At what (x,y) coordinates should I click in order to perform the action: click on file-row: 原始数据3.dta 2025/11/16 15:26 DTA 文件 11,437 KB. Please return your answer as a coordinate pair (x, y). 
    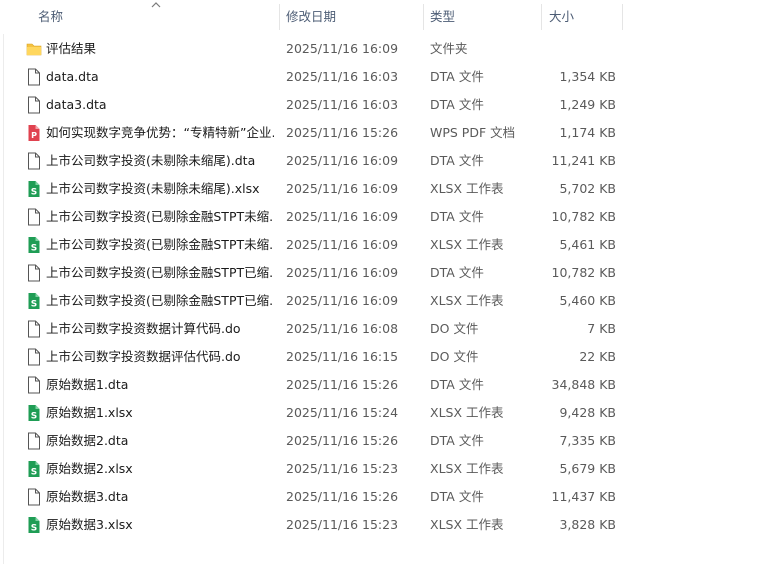
    Looking at the image, I should click on (379, 497).